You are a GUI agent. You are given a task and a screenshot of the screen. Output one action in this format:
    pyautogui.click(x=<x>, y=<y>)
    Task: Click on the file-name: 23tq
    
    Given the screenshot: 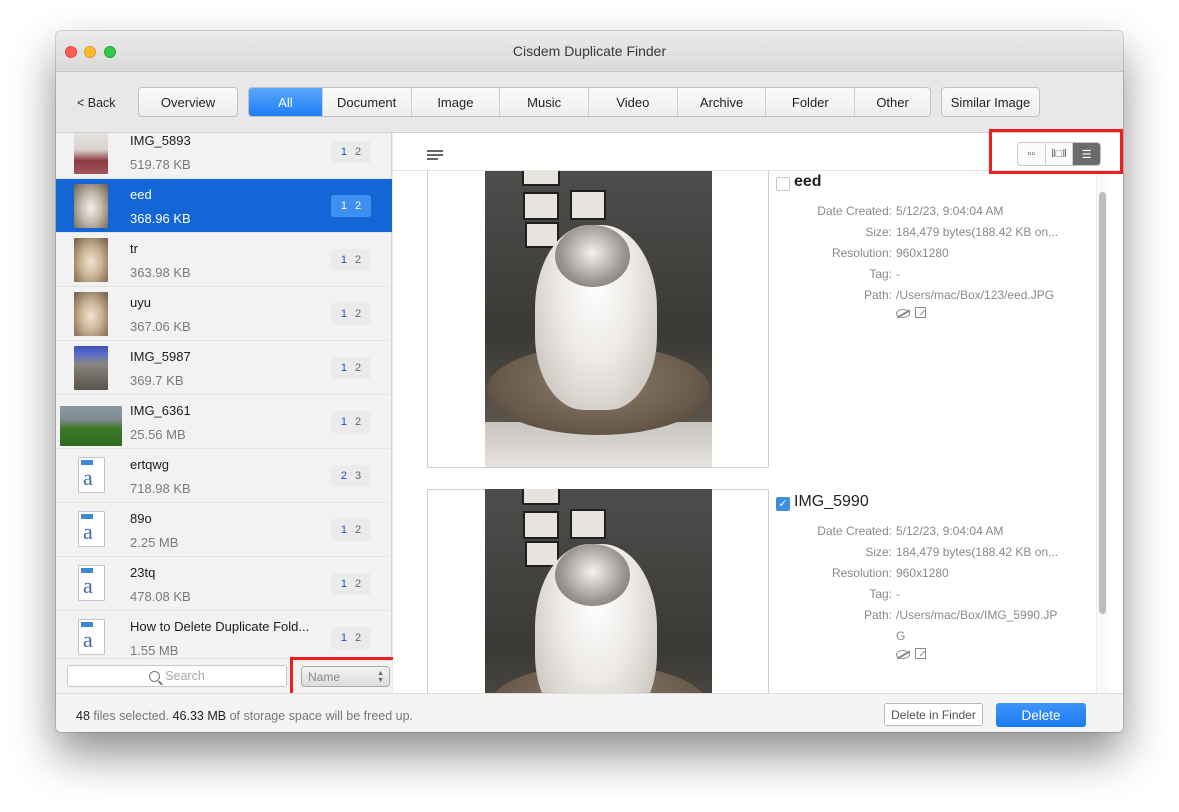 What is the action you would take?
    pyautogui.click(x=143, y=572)
    